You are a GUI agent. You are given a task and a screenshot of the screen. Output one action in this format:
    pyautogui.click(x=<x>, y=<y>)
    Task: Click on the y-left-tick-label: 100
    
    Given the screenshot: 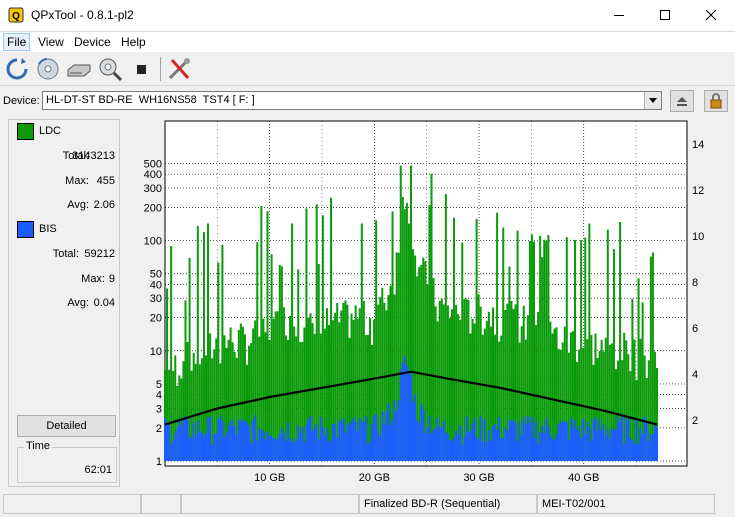 What is the action you would take?
    pyautogui.click(x=153, y=242)
    